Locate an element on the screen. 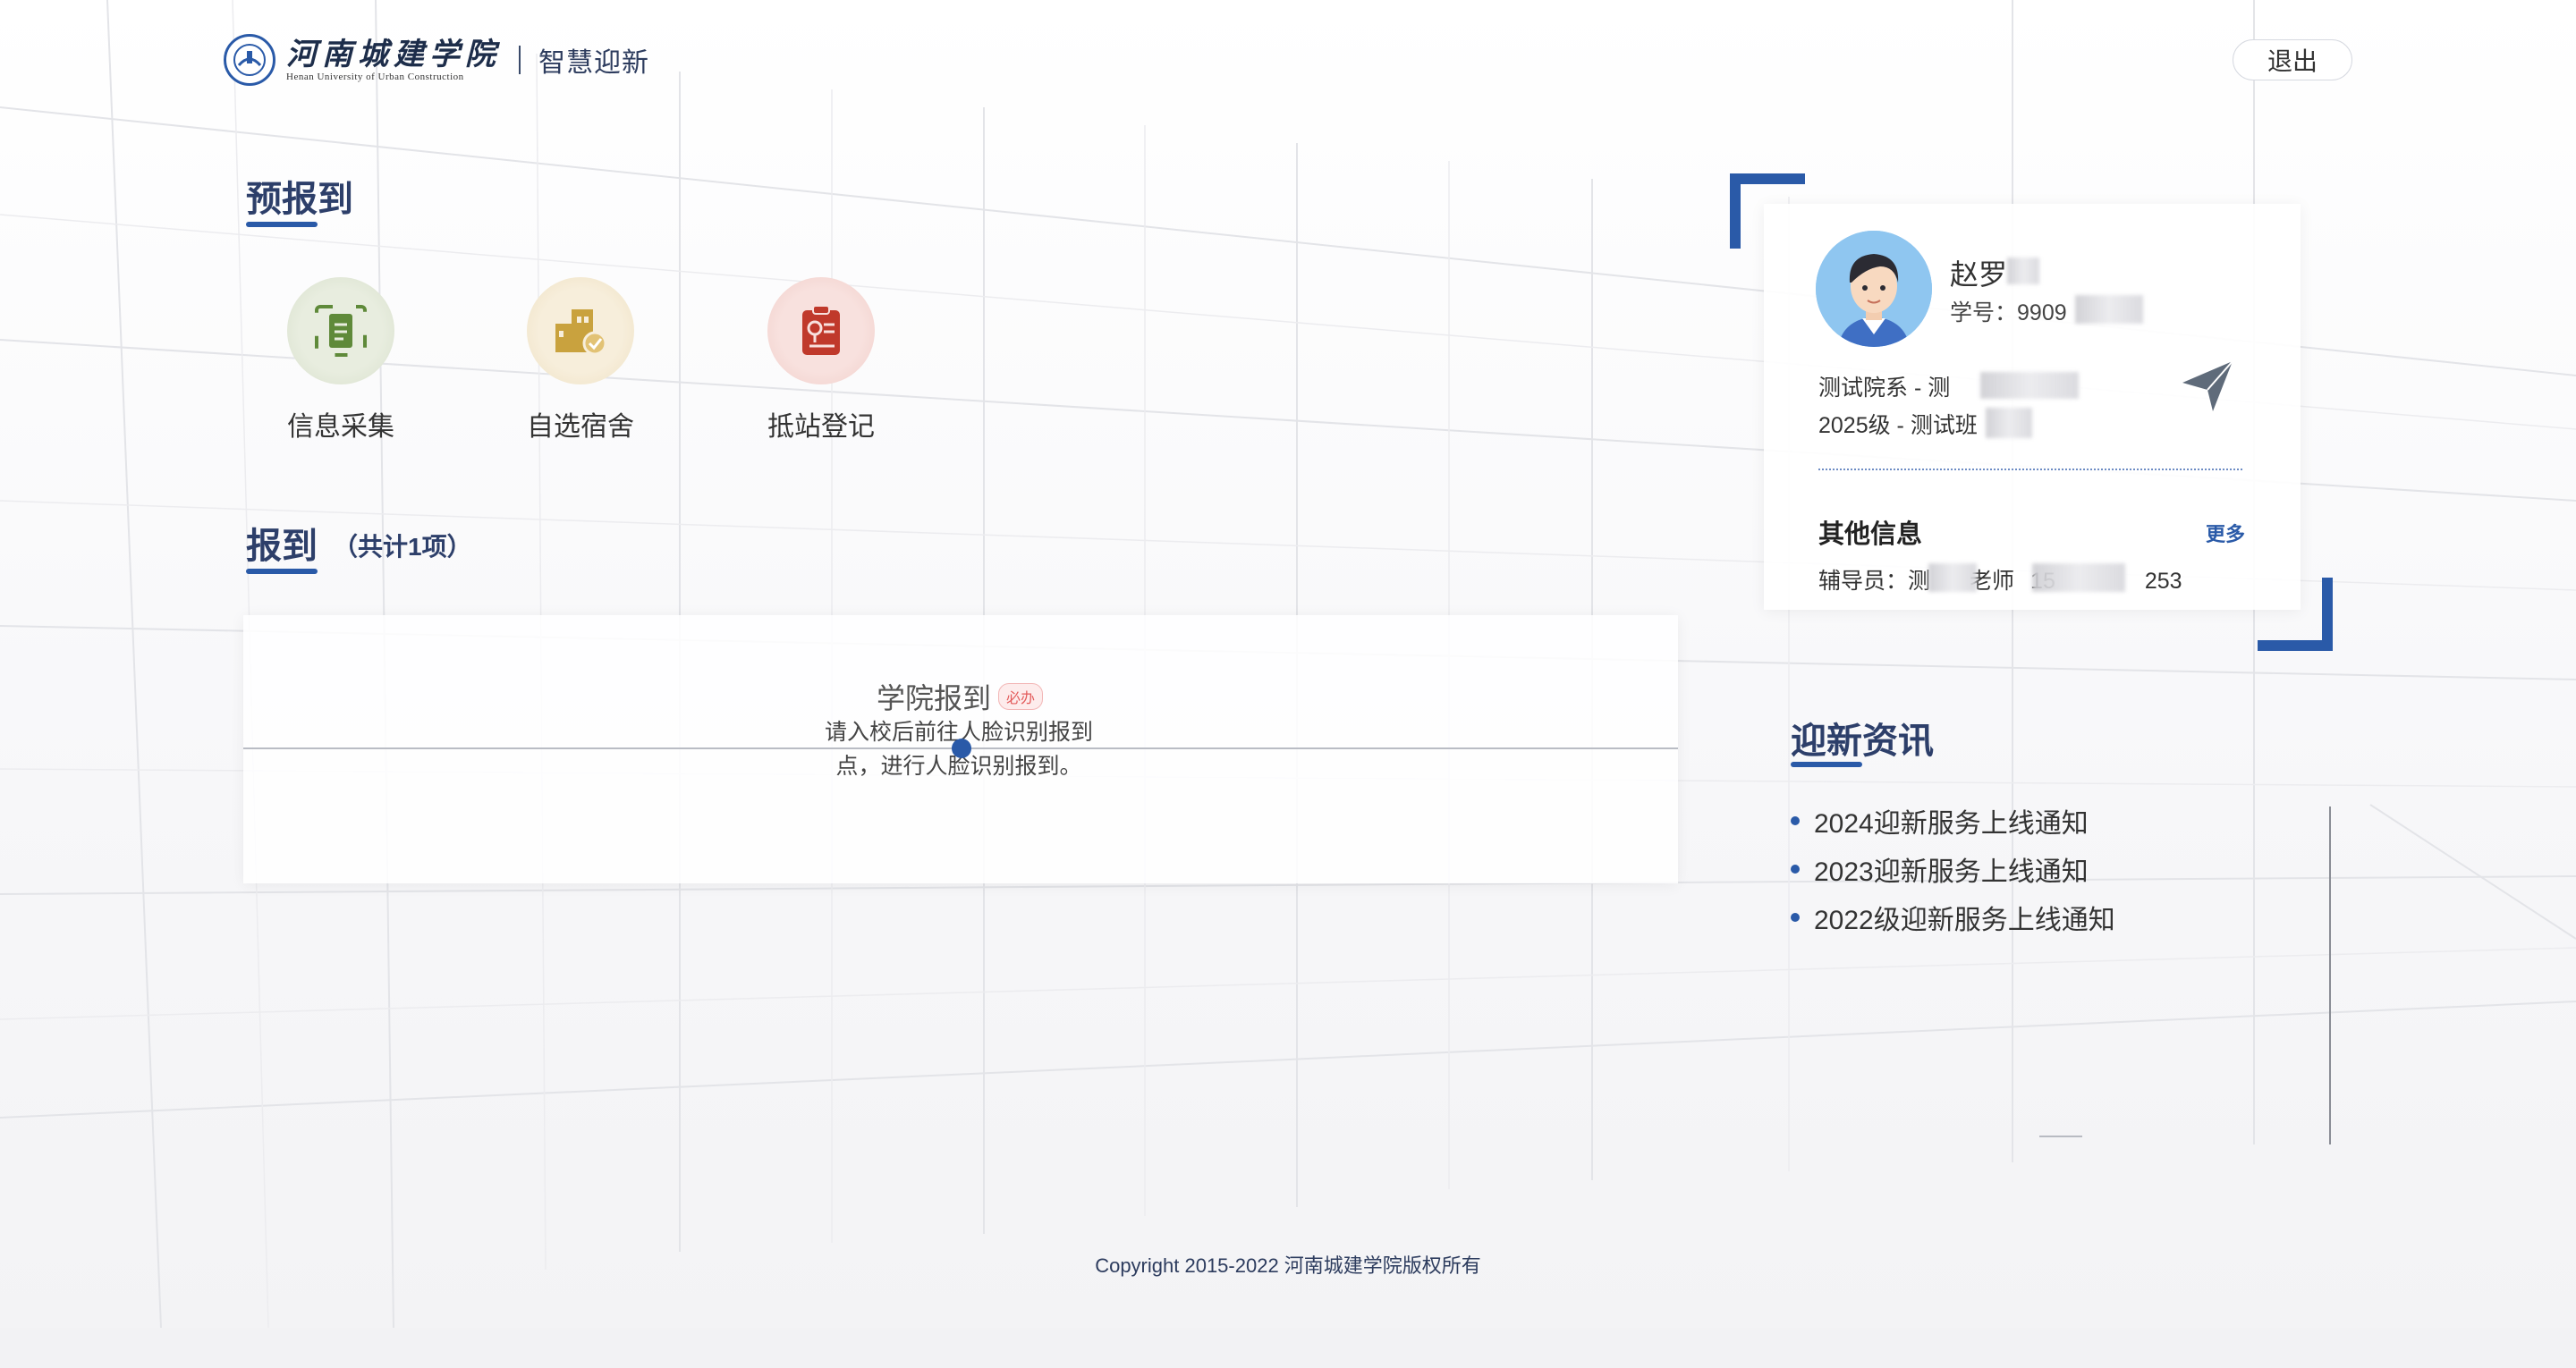 The image size is (2576, 1368). pre-register-title: 预报到 is located at coordinates (299, 199).